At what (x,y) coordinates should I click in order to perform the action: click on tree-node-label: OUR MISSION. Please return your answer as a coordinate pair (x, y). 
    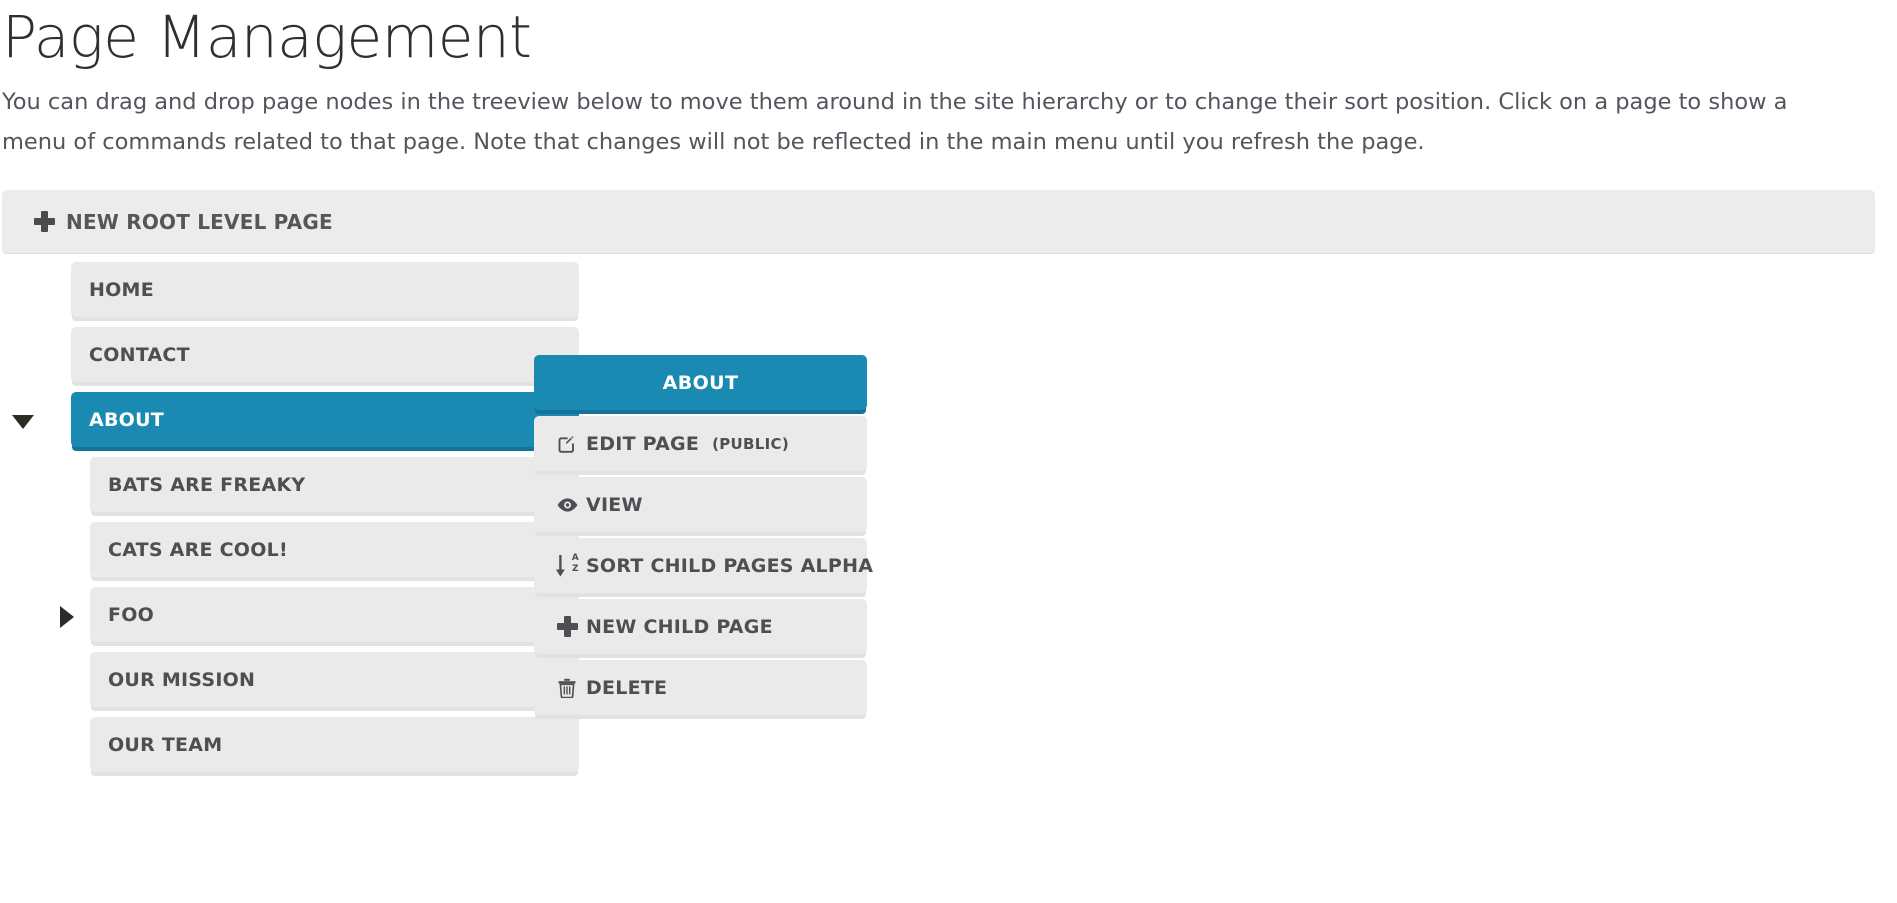
    Looking at the image, I should click on (182, 679).